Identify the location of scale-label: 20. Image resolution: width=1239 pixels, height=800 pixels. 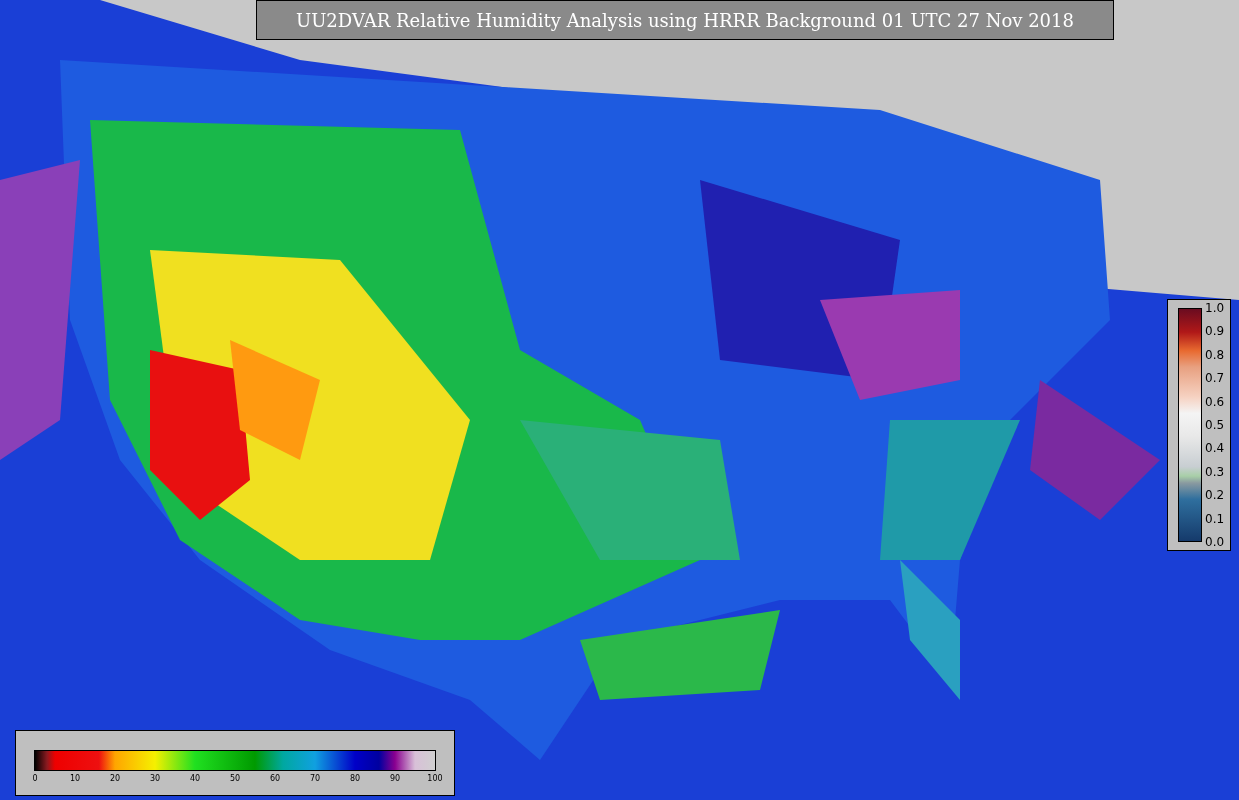
(115, 779).